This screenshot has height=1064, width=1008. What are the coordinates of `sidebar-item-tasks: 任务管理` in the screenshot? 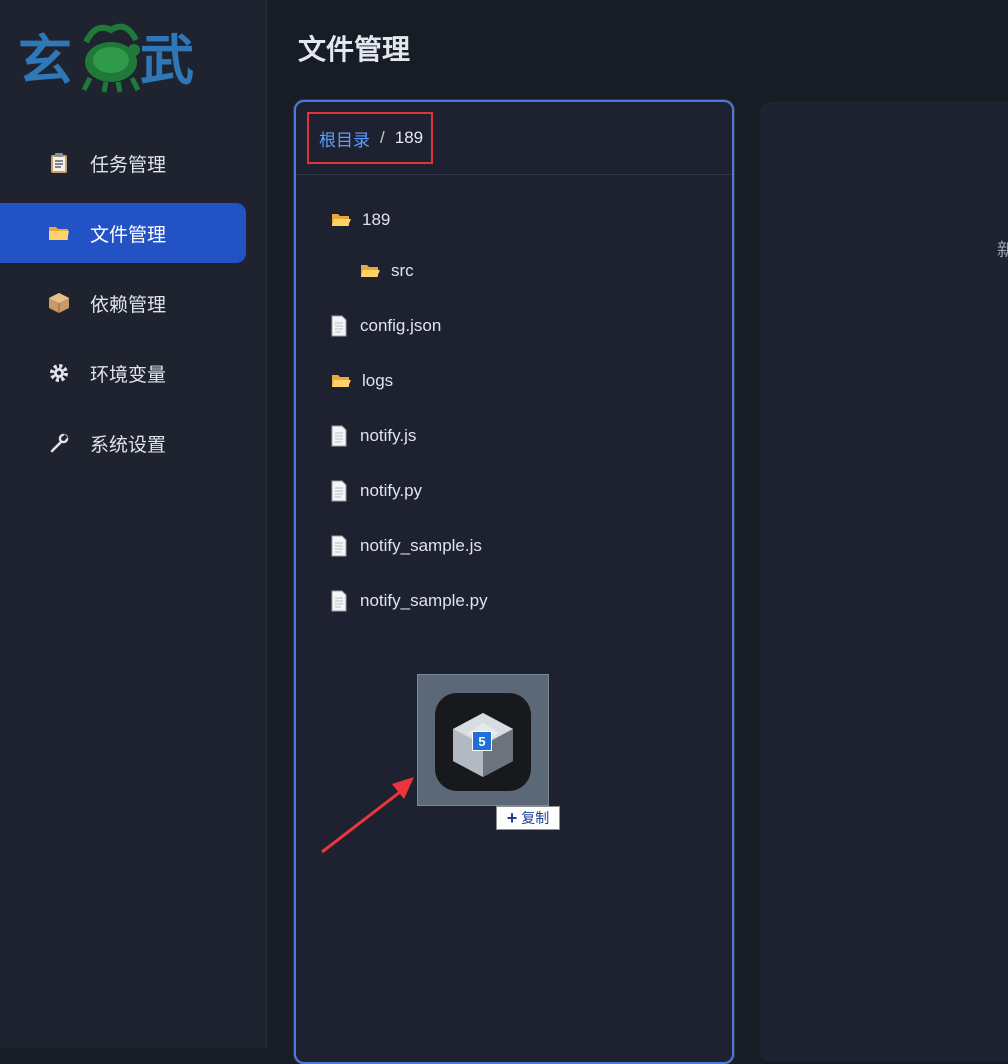 It's located at (123, 163).